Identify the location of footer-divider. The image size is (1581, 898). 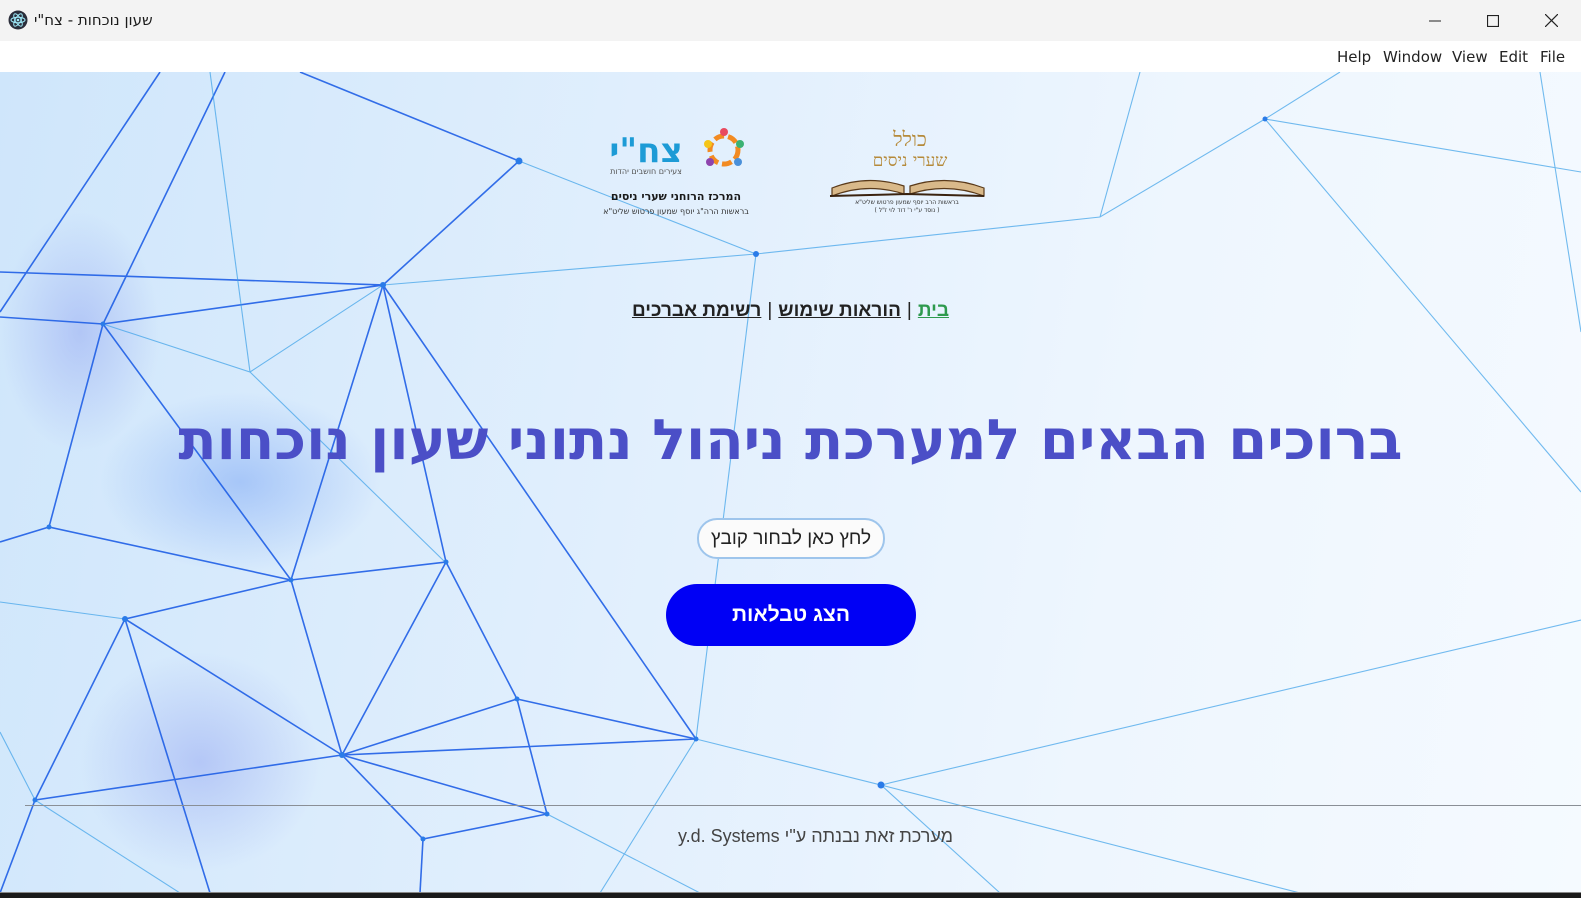
(803, 805).